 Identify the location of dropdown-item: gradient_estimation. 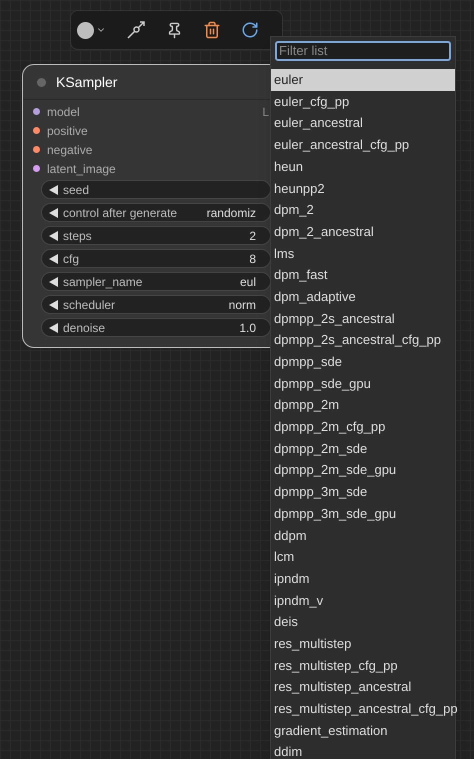
(363, 731).